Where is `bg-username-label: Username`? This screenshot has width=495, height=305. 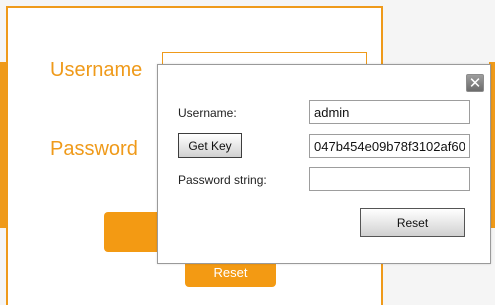 bg-username-label: Username is located at coordinates (96, 70).